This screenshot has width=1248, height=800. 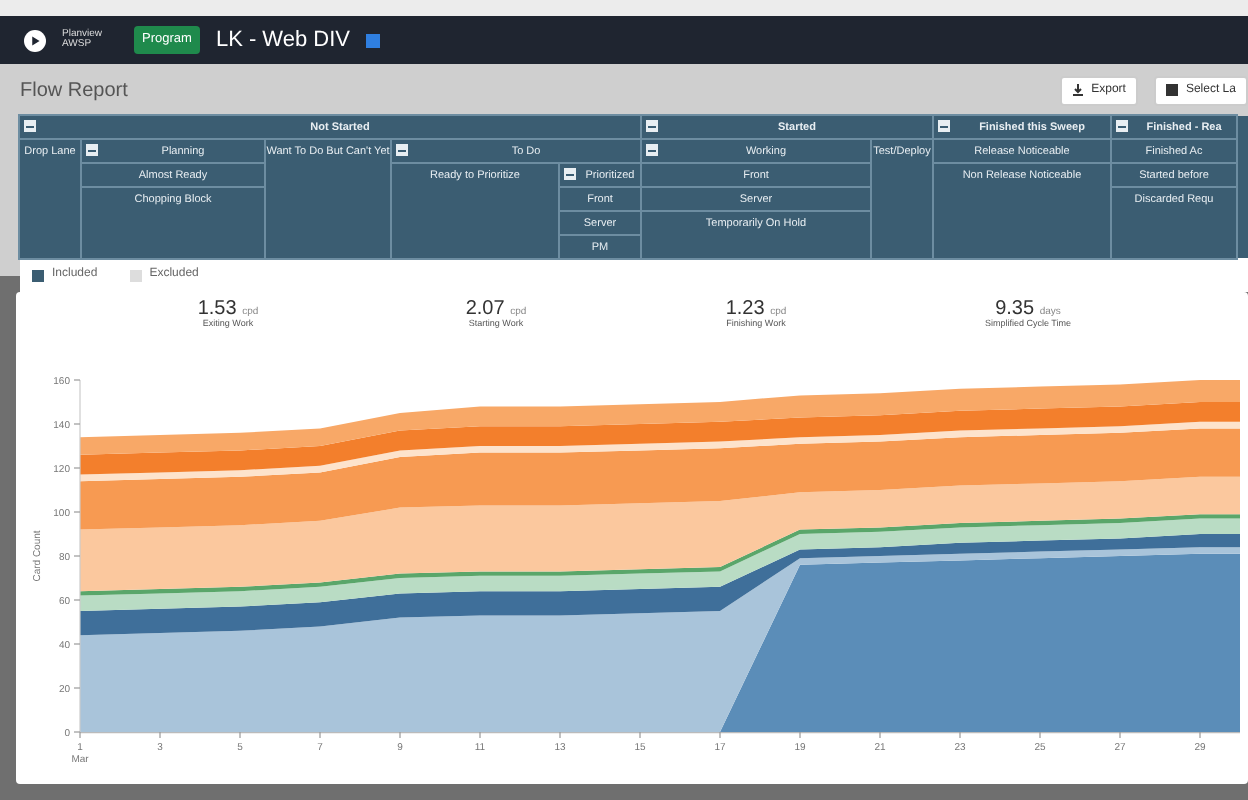 I want to click on board-title: LK - Web DIV, so click(x=282, y=40).